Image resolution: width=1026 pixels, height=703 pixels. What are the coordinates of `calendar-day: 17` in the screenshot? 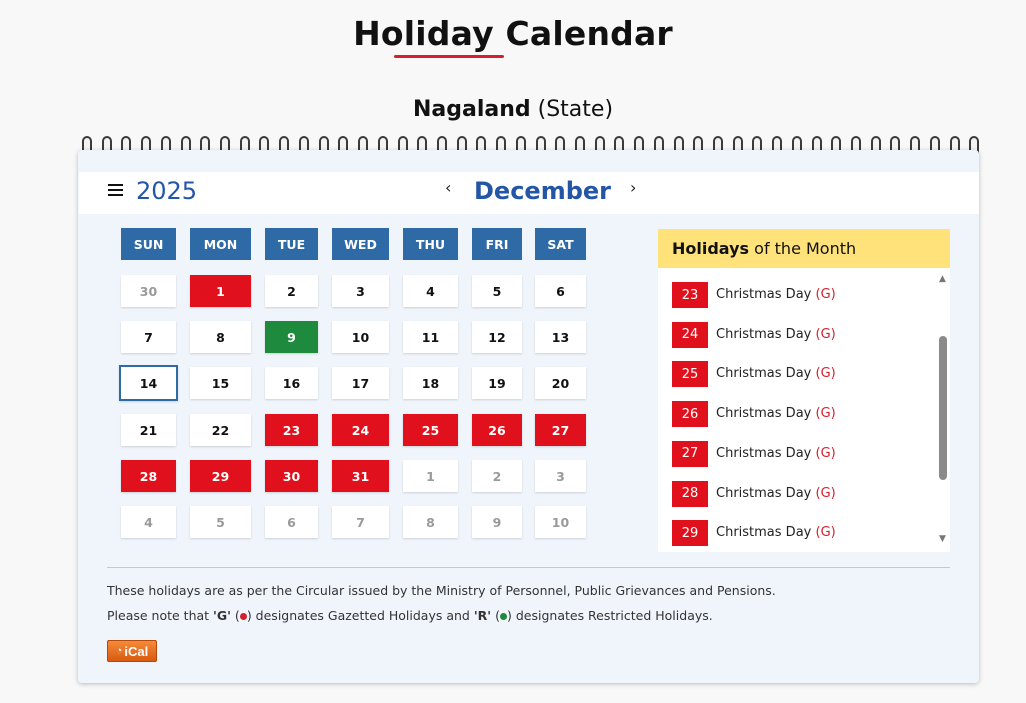 It's located at (360, 383).